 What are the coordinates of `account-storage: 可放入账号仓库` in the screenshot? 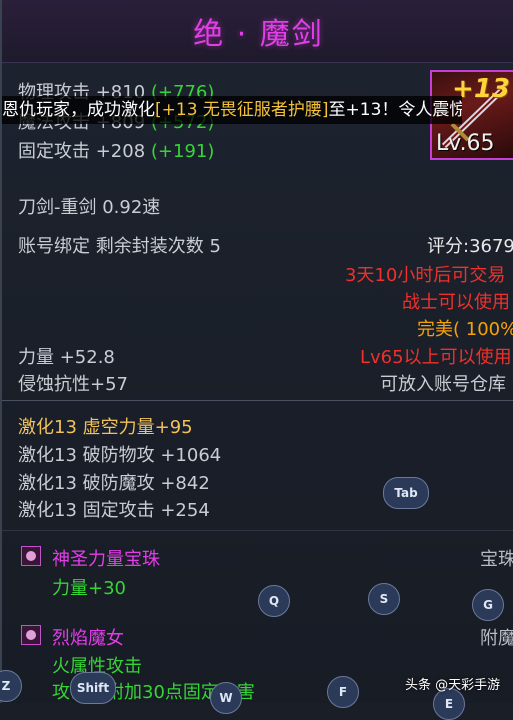 It's located at (443, 384).